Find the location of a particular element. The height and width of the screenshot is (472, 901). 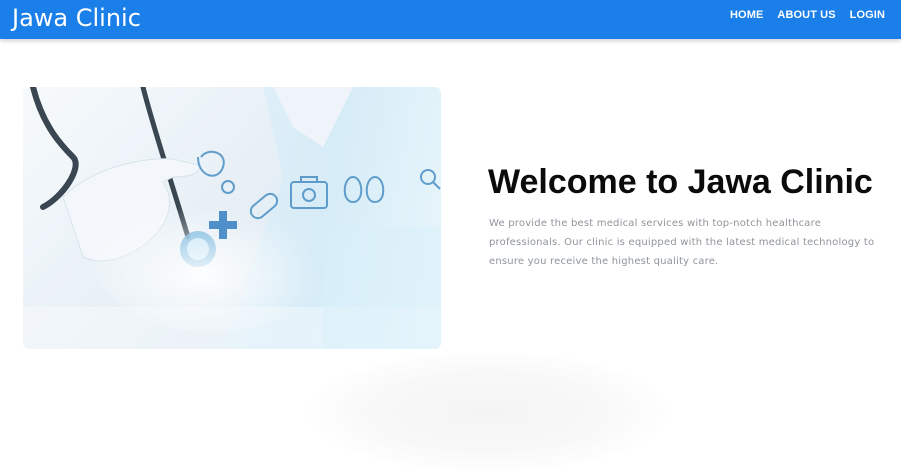

decorative-glow is located at coordinates (488, 412).